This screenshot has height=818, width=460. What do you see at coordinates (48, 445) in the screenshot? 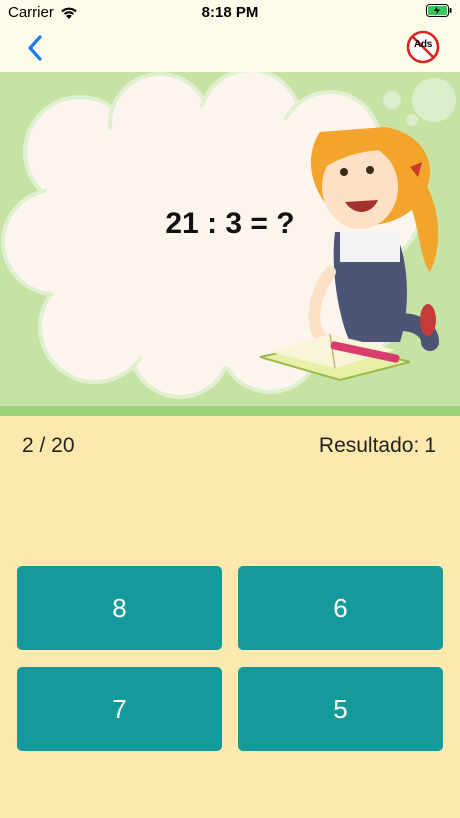
I see `question-progress: 2 / 20` at bounding box center [48, 445].